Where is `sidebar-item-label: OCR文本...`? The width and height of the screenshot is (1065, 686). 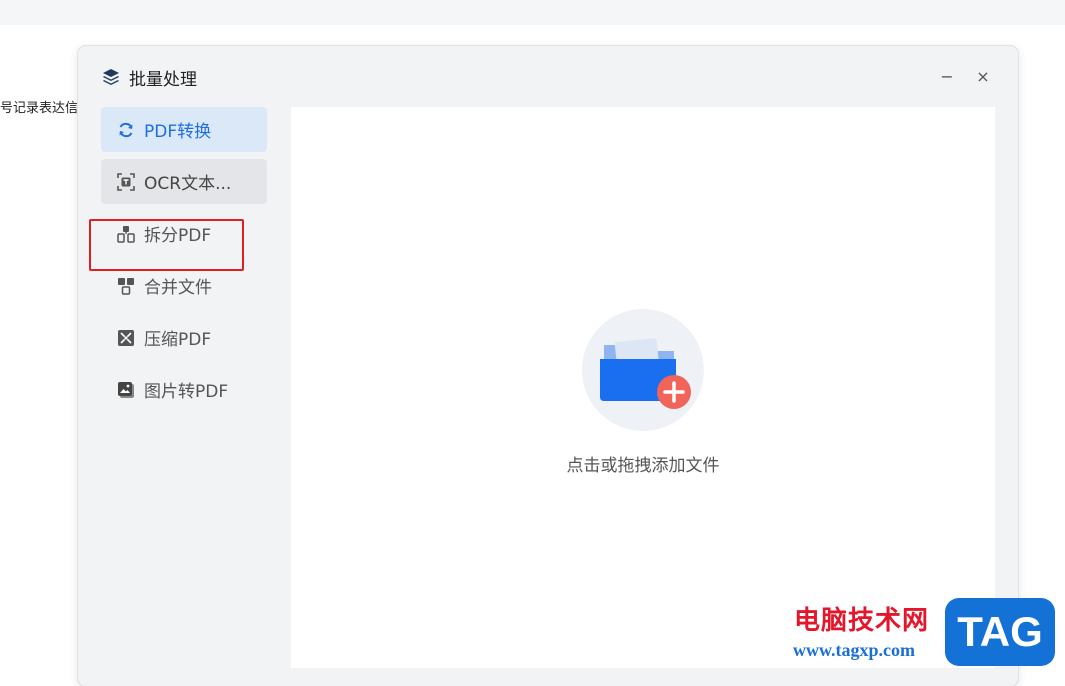
sidebar-item-label: OCR文本... is located at coordinates (188, 184).